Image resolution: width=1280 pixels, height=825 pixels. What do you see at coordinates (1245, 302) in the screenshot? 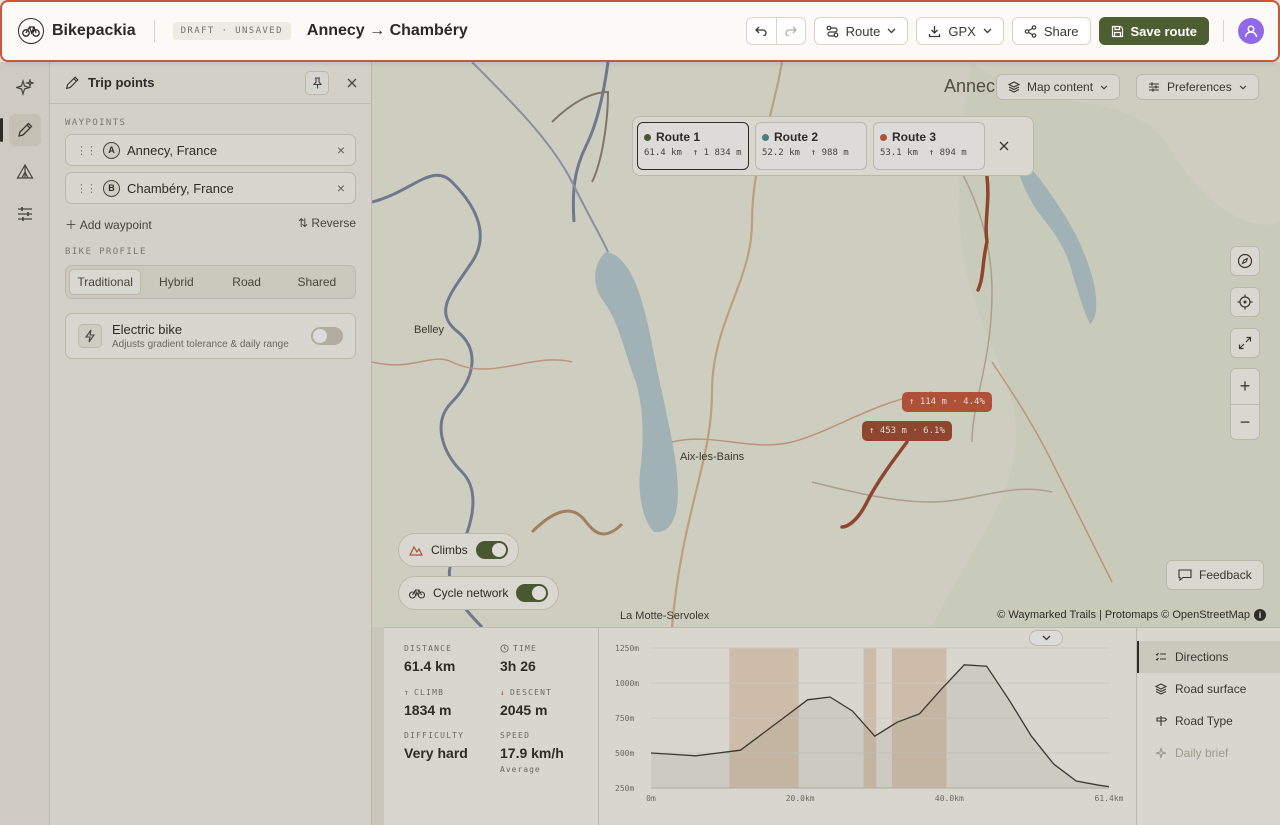
I see `locate-button` at bounding box center [1245, 302].